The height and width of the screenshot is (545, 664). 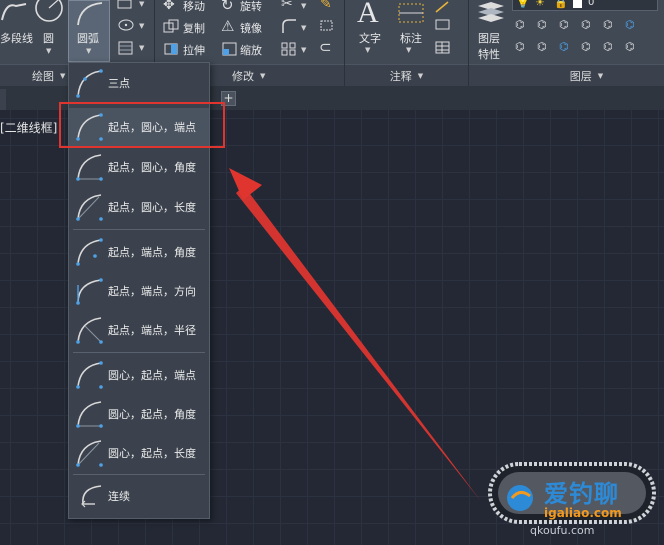 I want to click on mirror-icon: ⚠, so click(x=228, y=26).